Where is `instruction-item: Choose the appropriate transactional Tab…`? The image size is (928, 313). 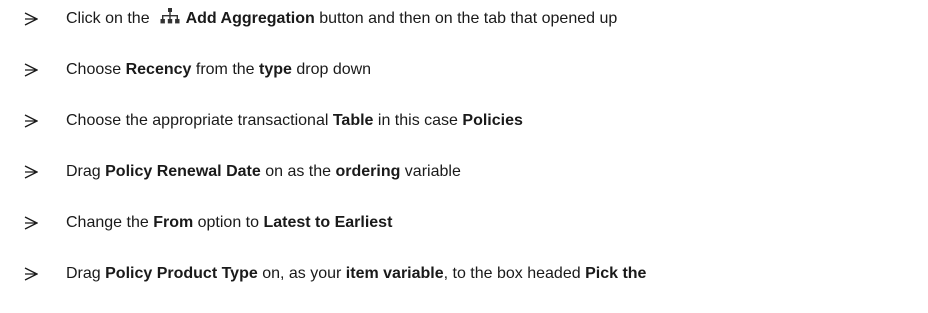 instruction-item: Choose the appropriate transactional Tab… is located at coordinates (464, 121).